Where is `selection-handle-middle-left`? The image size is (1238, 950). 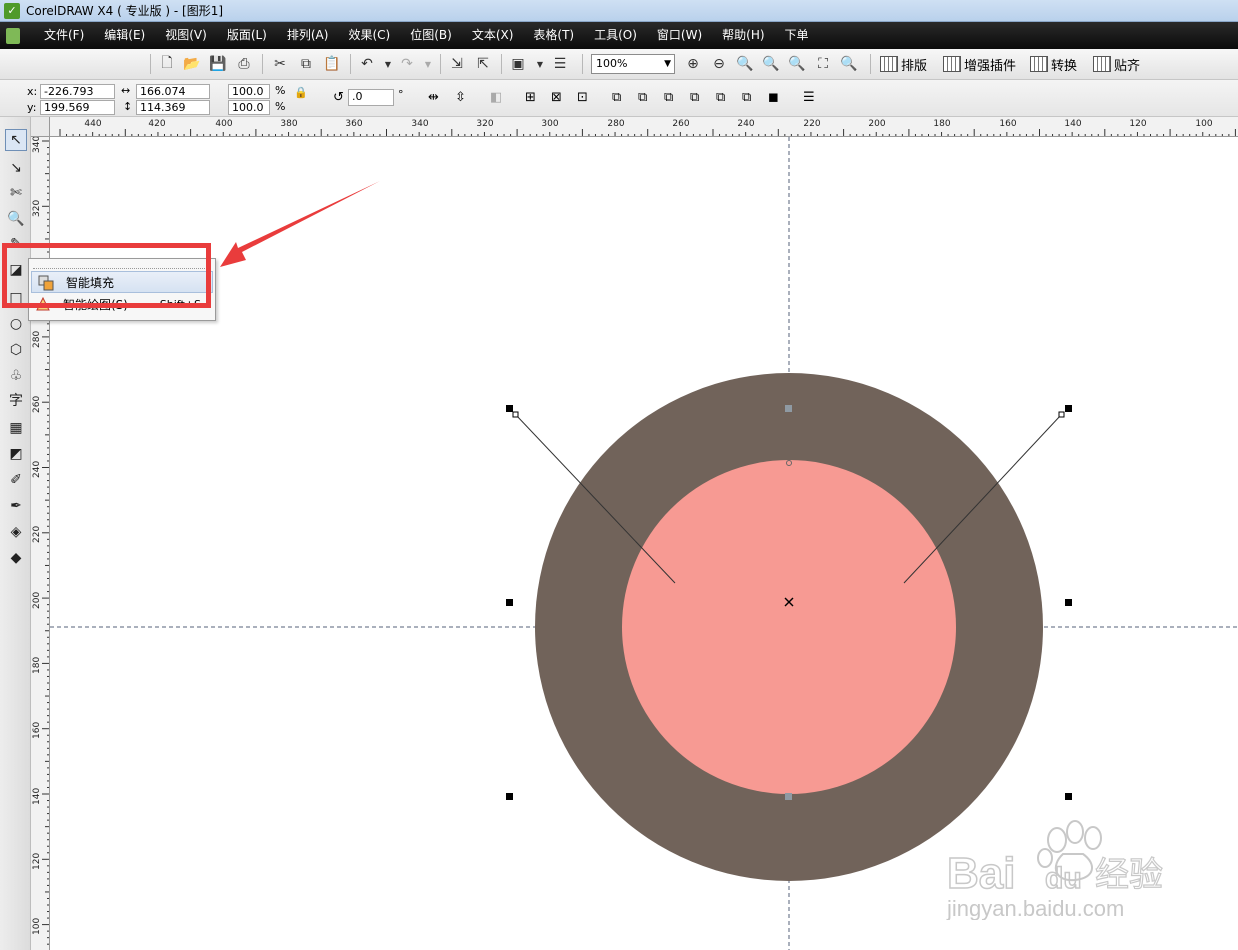 selection-handle-middle-left is located at coordinates (509, 602).